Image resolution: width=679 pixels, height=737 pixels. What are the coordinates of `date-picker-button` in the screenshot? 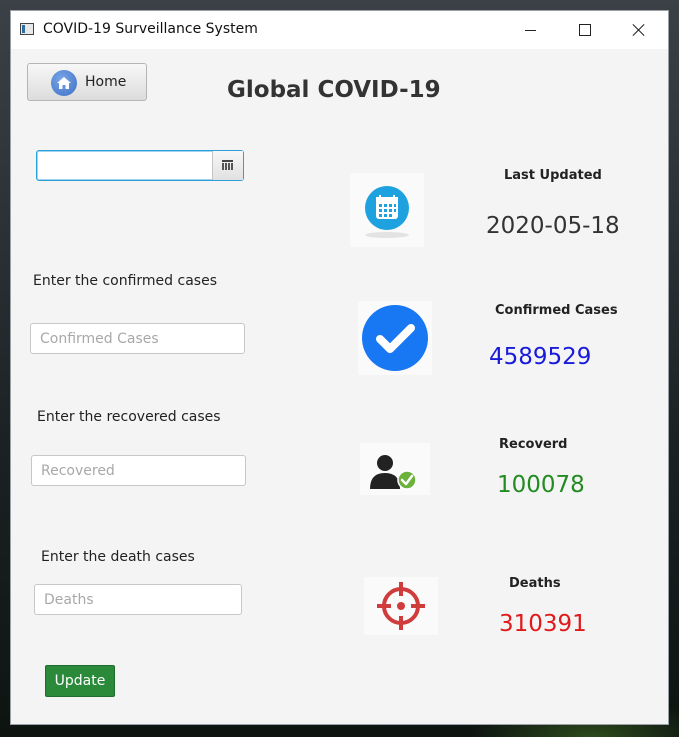 It's located at (227, 165).